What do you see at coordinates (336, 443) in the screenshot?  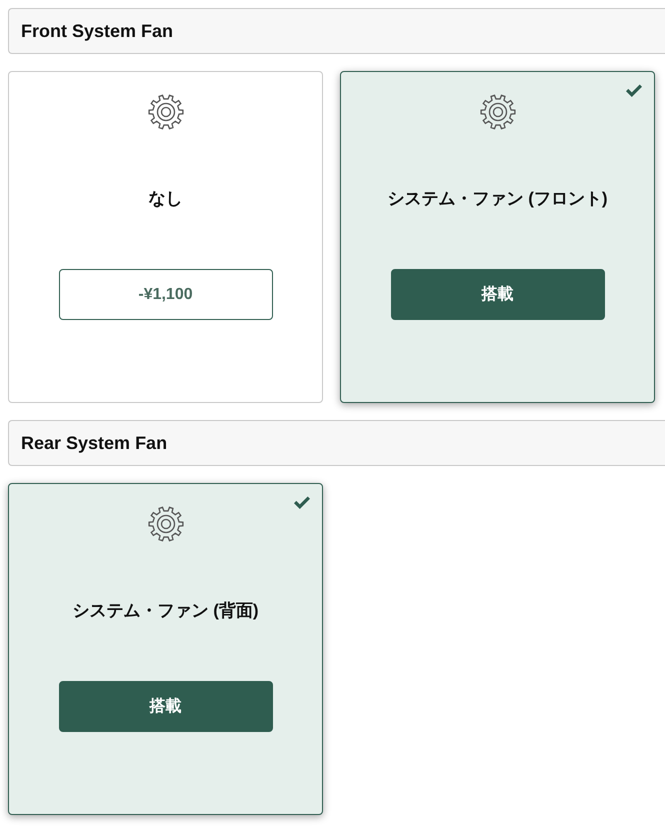 I see `section-header: Rear System Fan` at bounding box center [336, 443].